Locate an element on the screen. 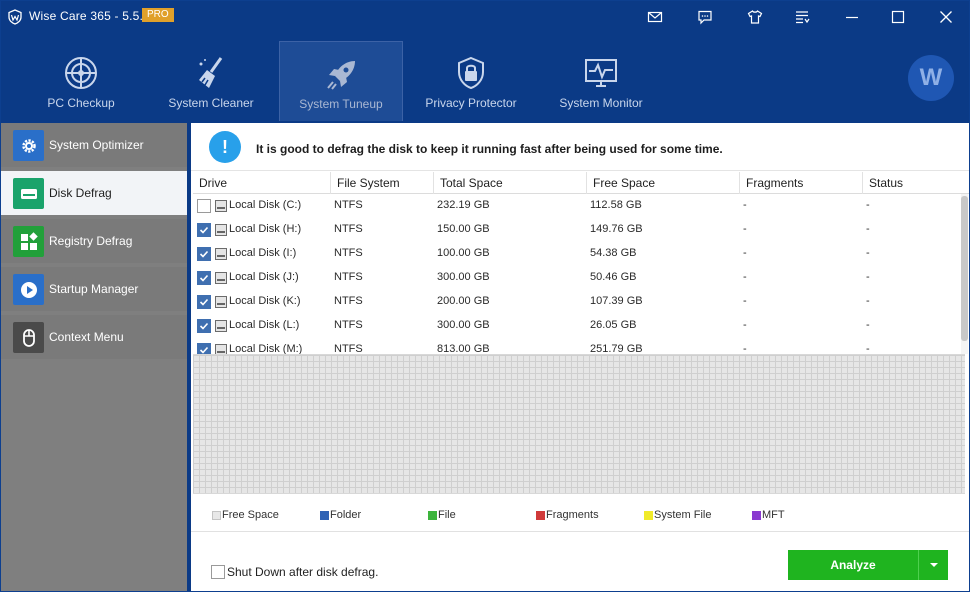  sidebar-item-system-optimizer: System Optimizer is located at coordinates (94, 145).